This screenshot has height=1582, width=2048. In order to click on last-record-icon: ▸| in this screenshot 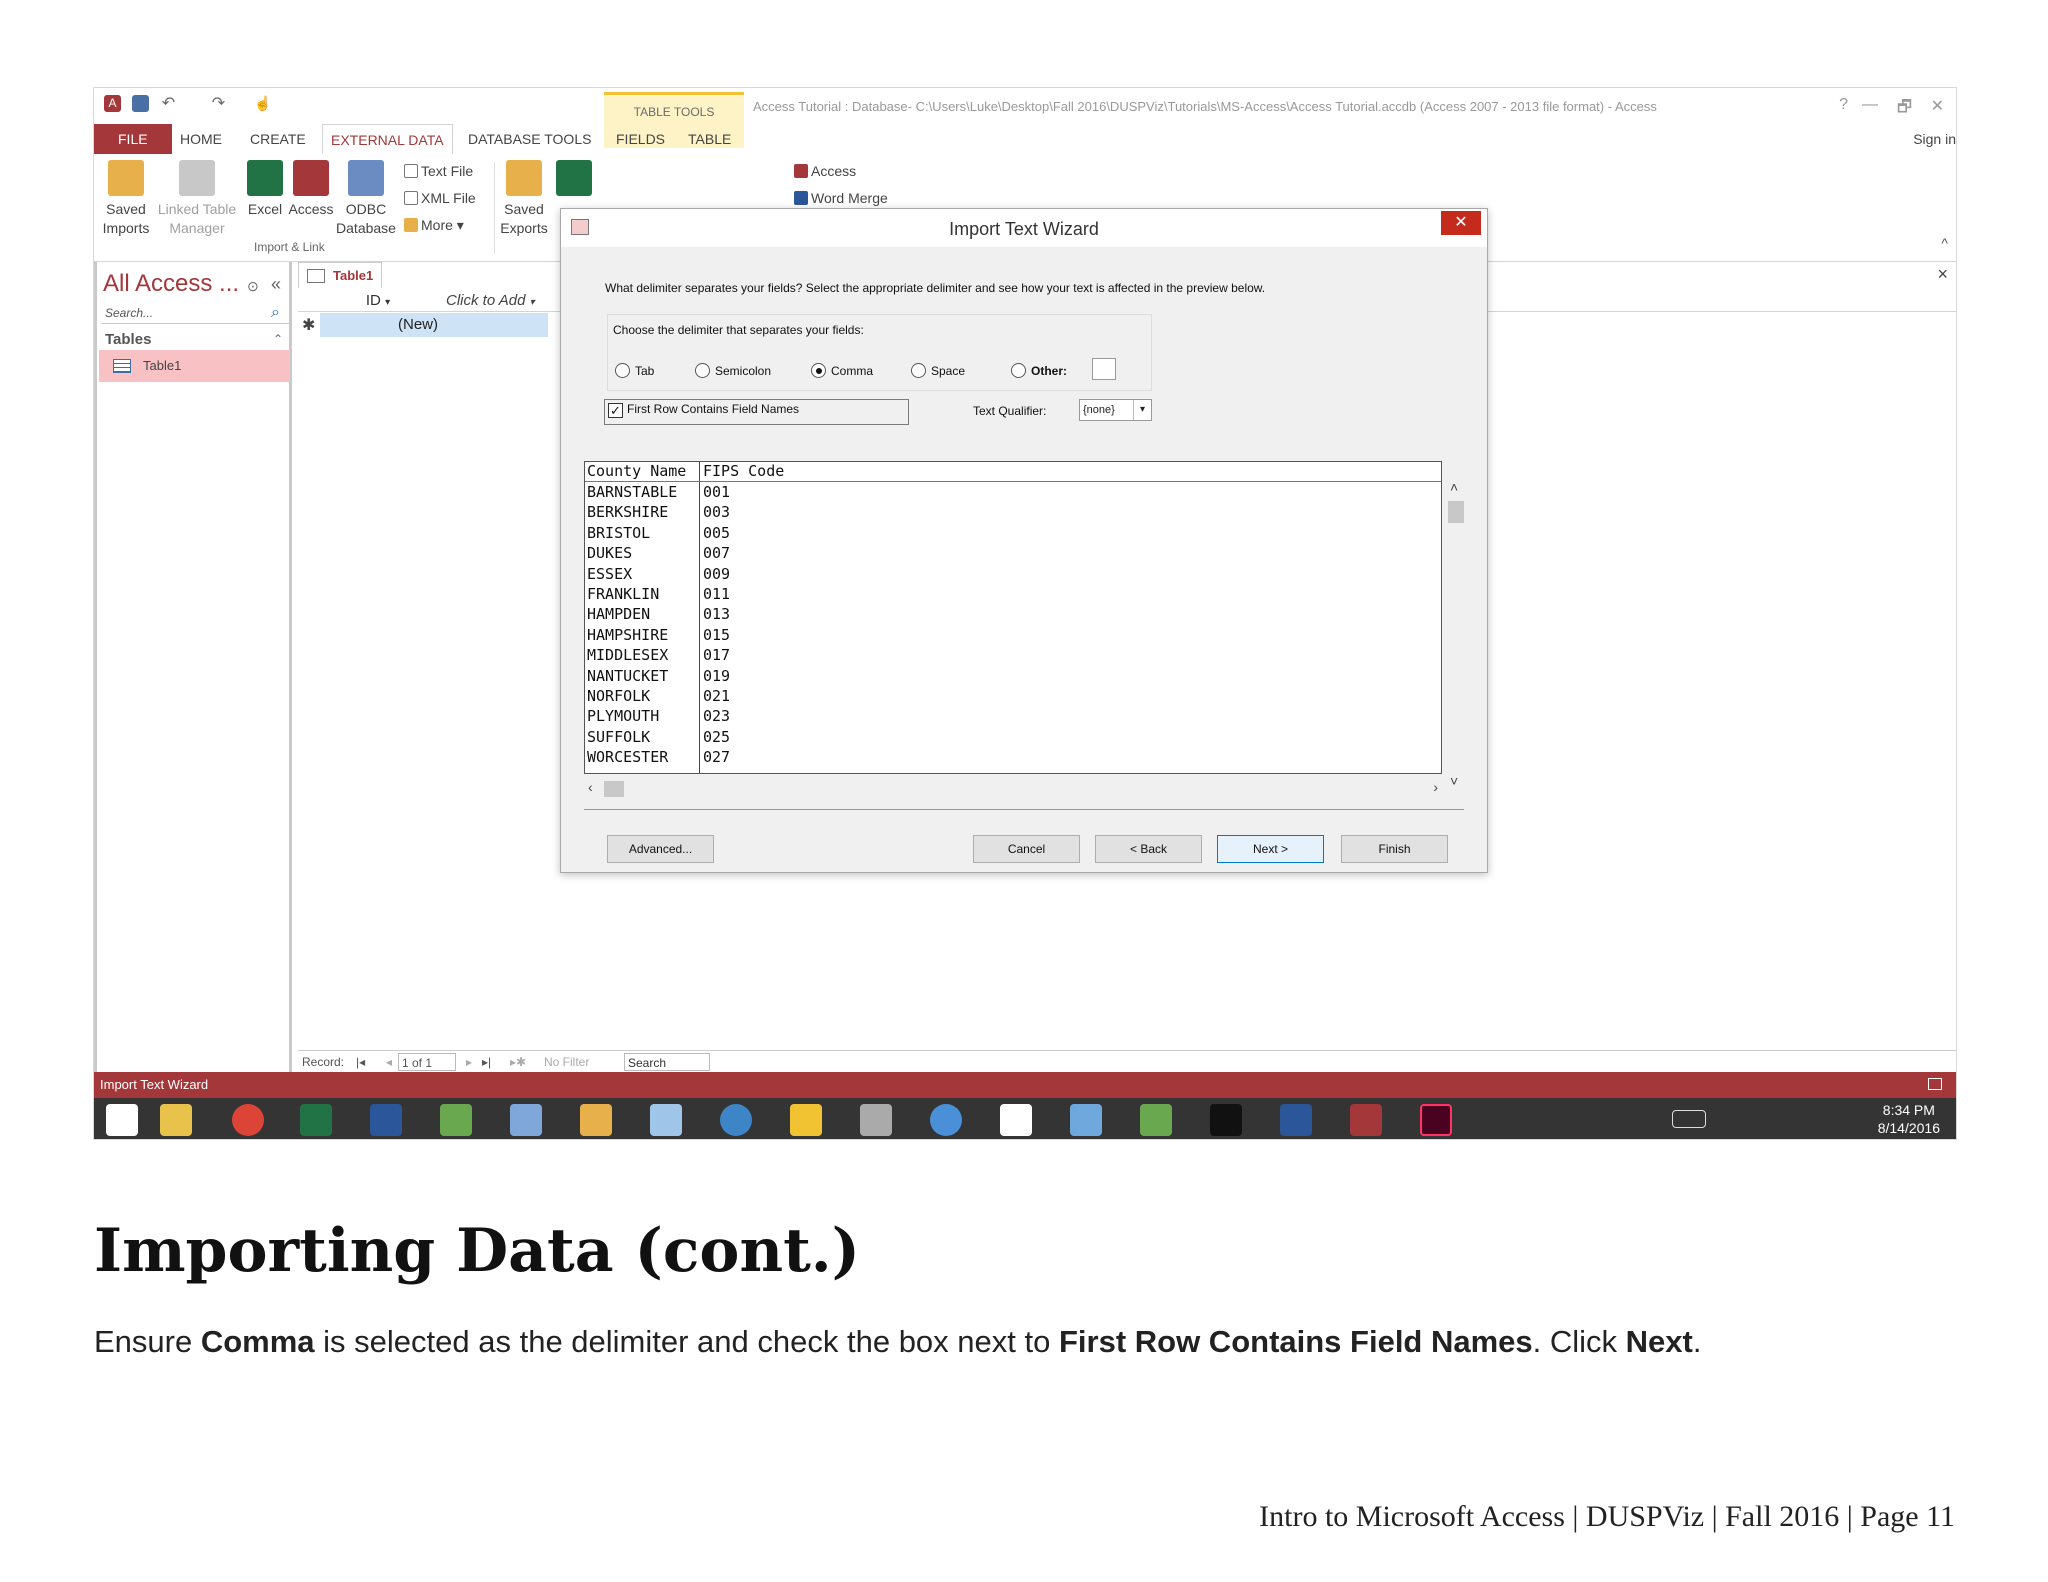, I will do `click(486, 1062)`.